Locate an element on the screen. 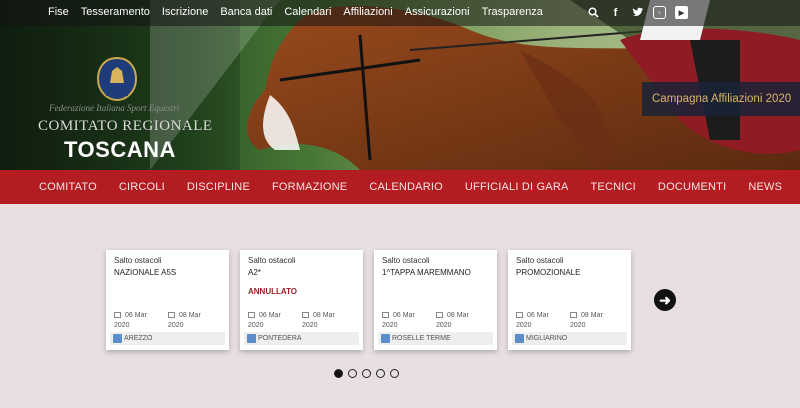 The image size is (800, 408). menu-news: NEWS is located at coordinates (765, 187).